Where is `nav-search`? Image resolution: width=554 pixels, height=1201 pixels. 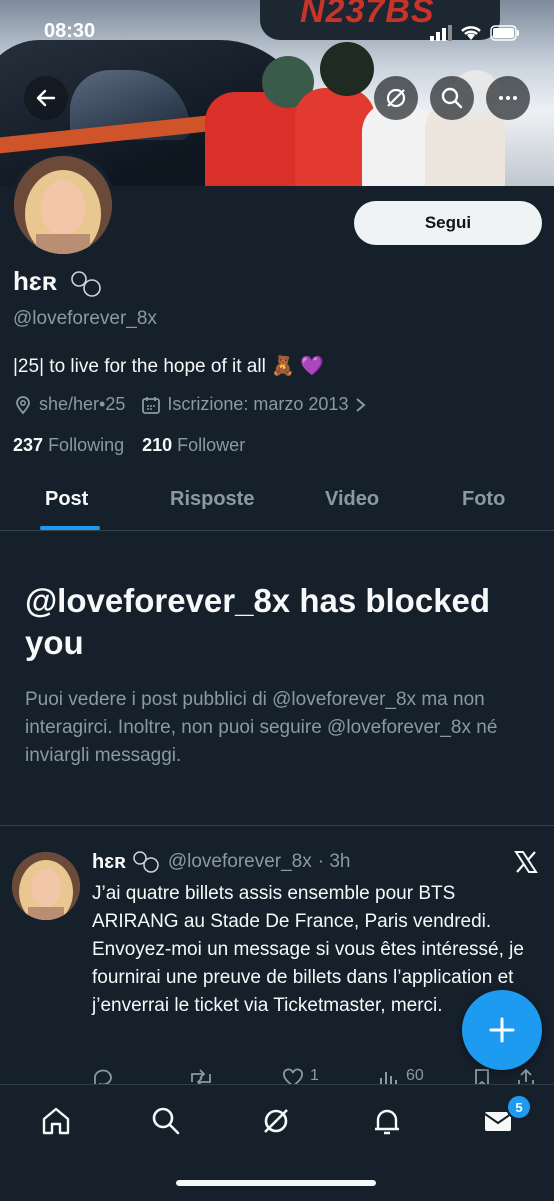 nav-search is located at coordinates (166, 1121).